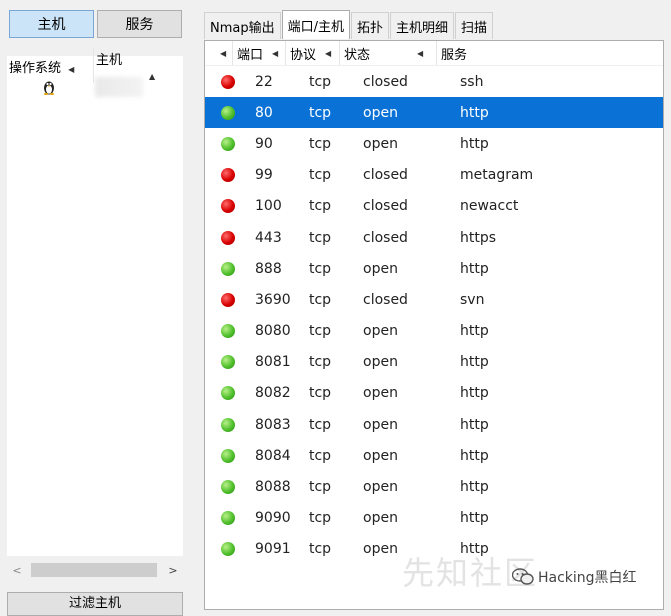 This screenshot has height=616, width=671. I want to click on filter-hosts-button: 过滤主机, so click(95, 604).